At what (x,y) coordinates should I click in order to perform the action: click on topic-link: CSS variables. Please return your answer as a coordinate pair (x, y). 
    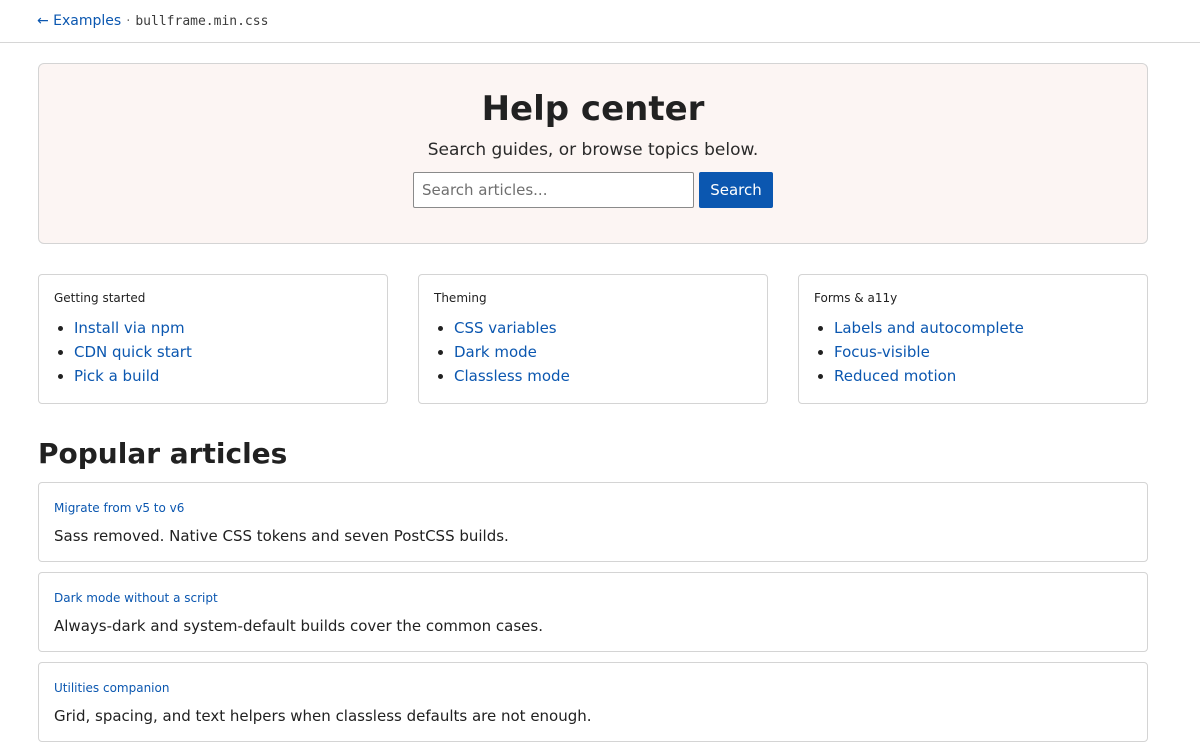
    Looking at the image, I should click on (505, 328).